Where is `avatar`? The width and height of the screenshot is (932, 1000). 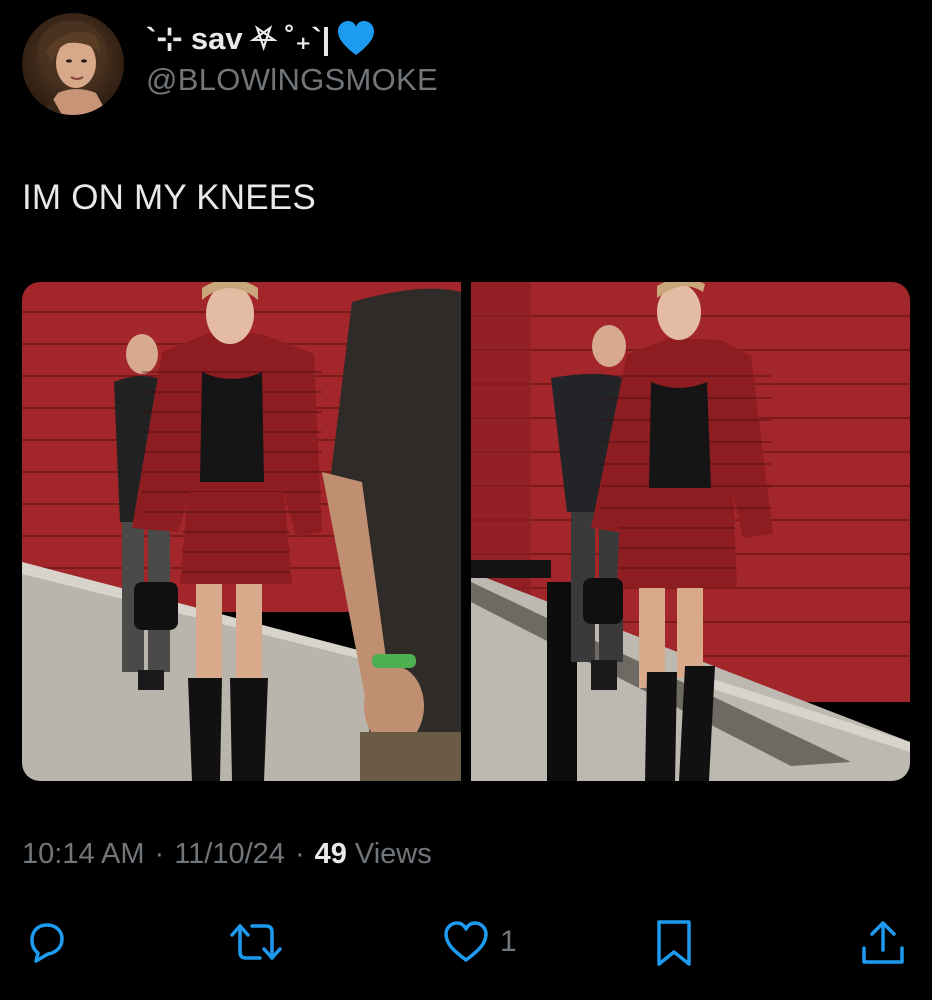
avatar is located at coordinates (73, 64).